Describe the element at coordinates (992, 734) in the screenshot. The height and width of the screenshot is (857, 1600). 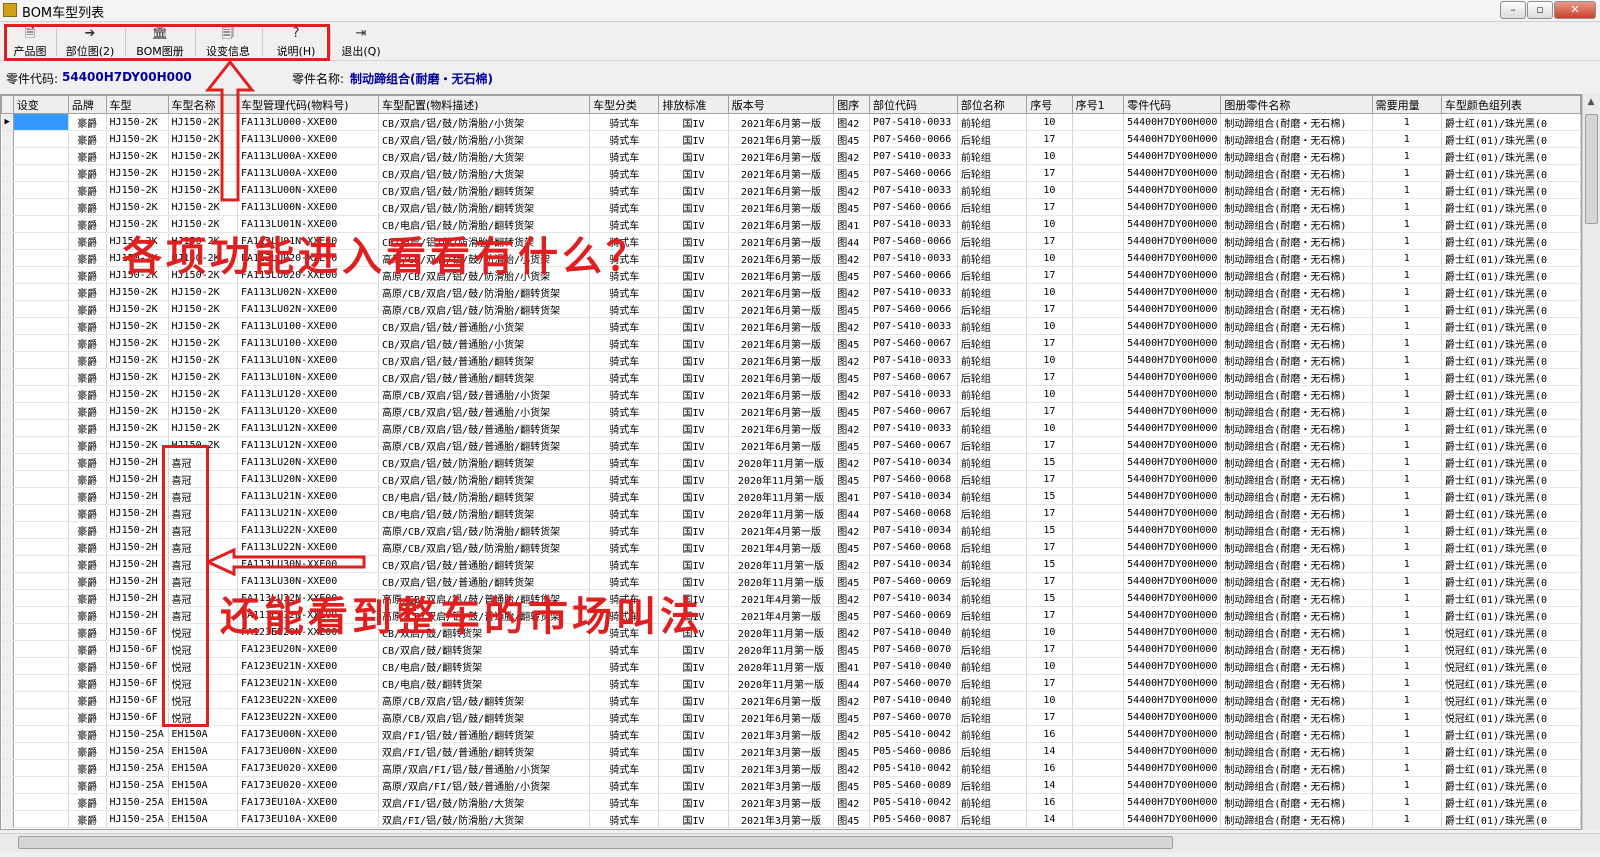
I see `position-name-cell: 前轮组` at that location.